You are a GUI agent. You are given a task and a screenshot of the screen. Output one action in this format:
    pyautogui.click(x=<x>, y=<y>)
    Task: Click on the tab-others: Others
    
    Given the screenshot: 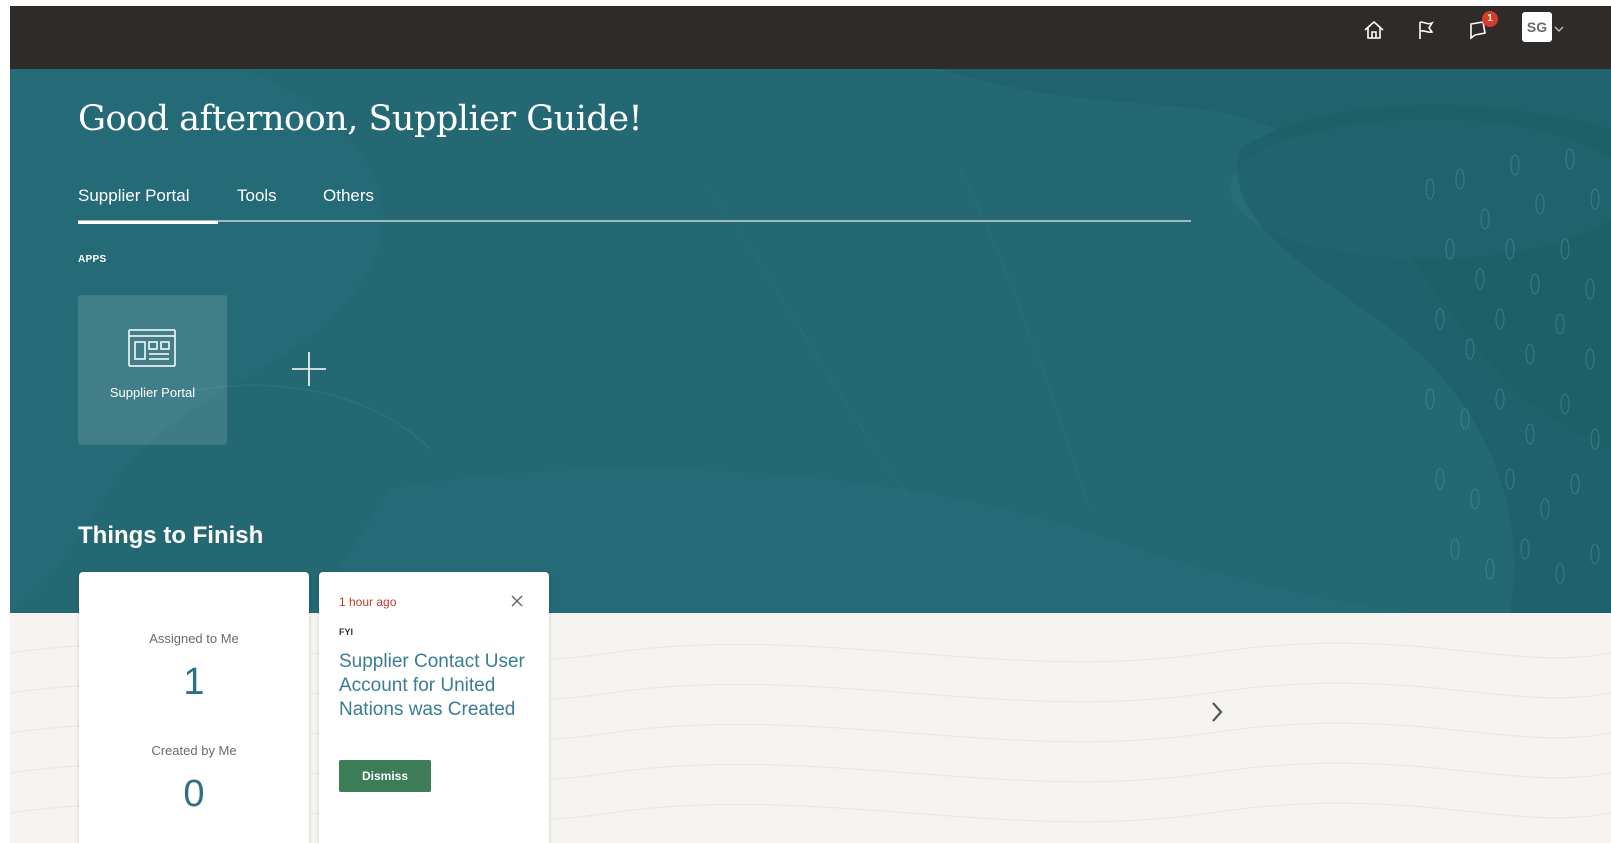 What is the action you would take?
    pyautogui.click(x=348, y=204)
    